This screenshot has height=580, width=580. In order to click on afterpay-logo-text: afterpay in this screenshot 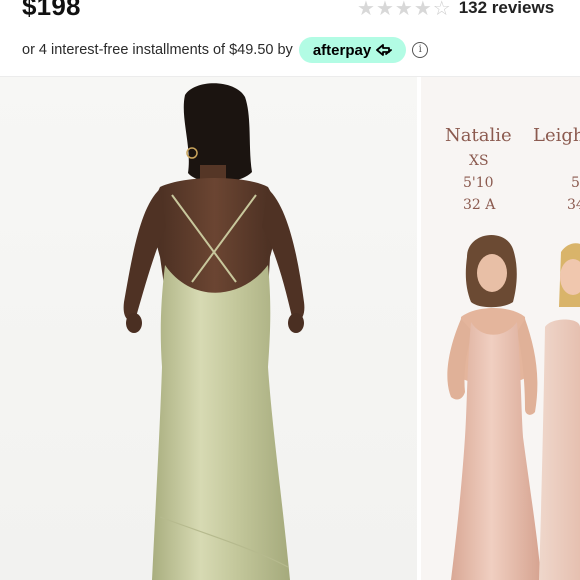, I will do `click(342, 50)`.